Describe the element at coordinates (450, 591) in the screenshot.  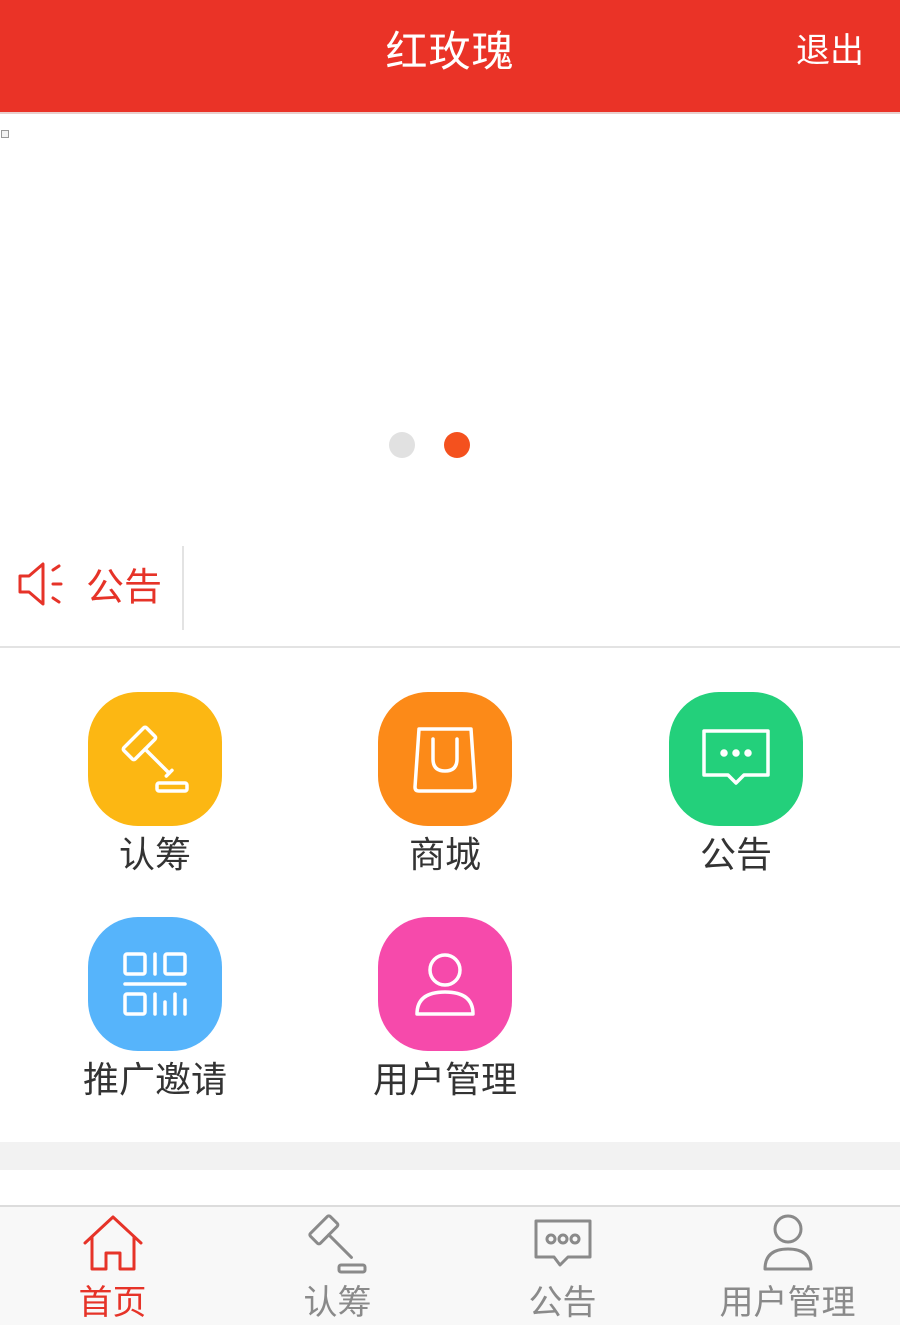
I see `notice-bar: 公告` at that location.